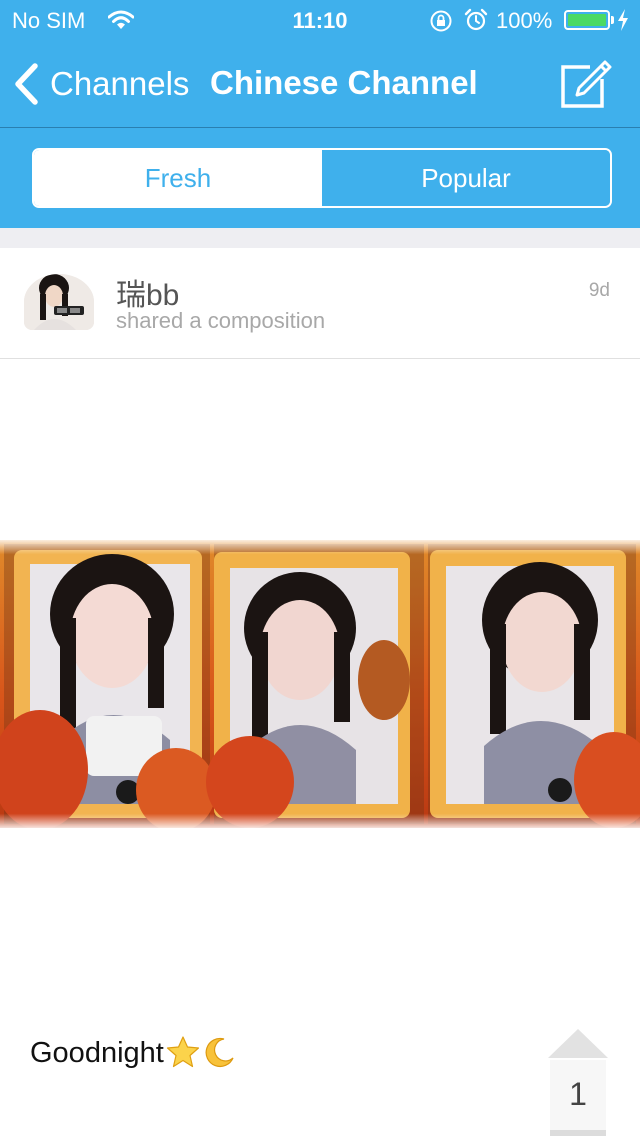 This screenshot has width=640, height=1136. I want to click on caption-text: Goodnight, so click(97, 1053).